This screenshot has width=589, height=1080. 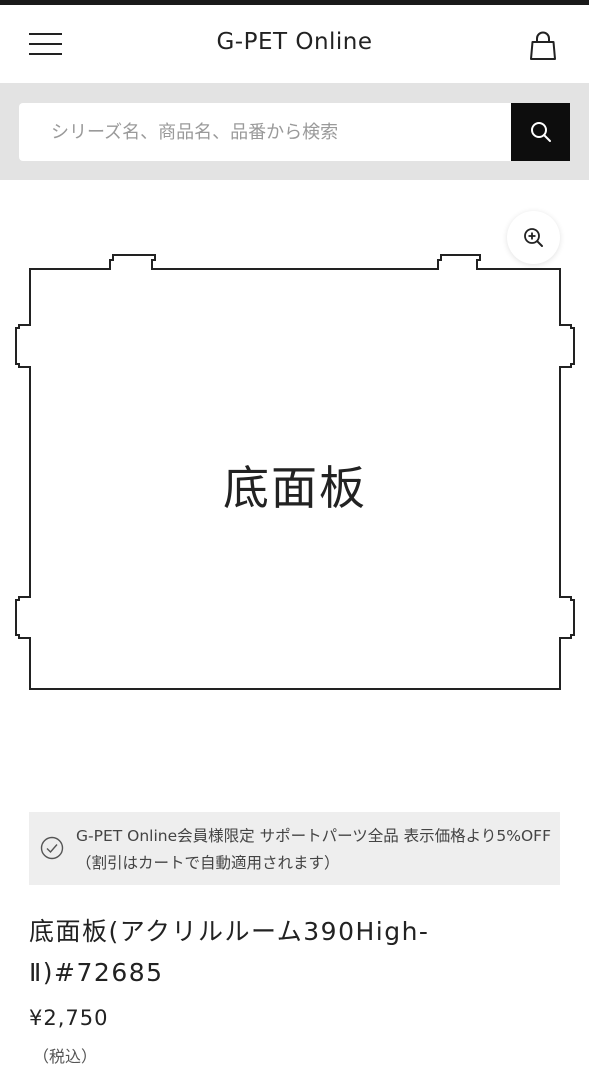 I want to click on check-circle-icon, so click(x=52, y=848).